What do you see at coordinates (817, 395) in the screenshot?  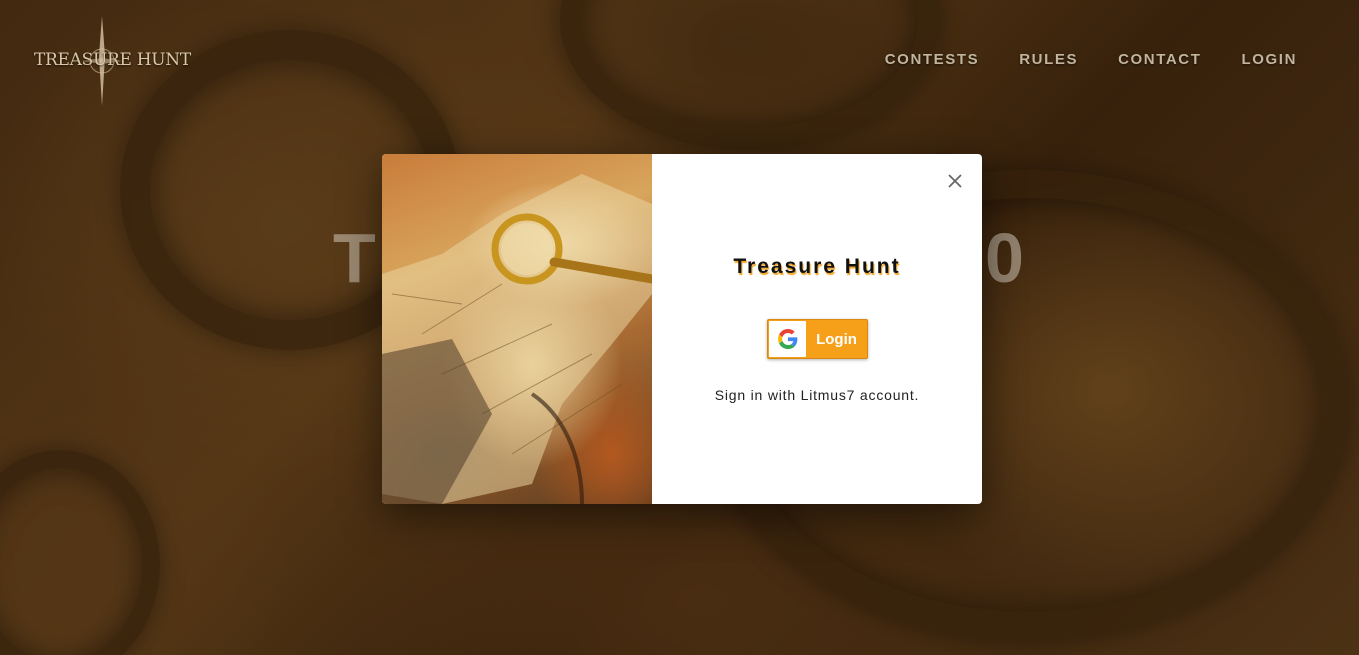 I see `sign-in-hint: Sign in with Litmus7 account.` at bounding box center [817, 395].